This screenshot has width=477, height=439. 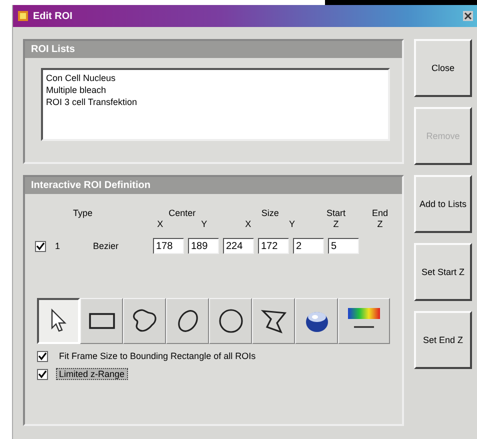 I want to click on list-item: ROI 3 cell Transfektion, so click(x=215, y=102).